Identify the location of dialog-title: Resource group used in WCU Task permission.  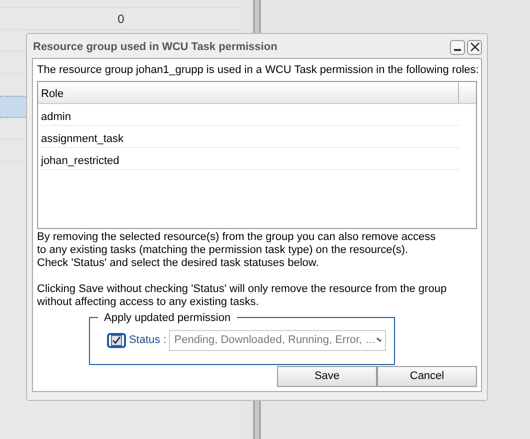
(155, 47).